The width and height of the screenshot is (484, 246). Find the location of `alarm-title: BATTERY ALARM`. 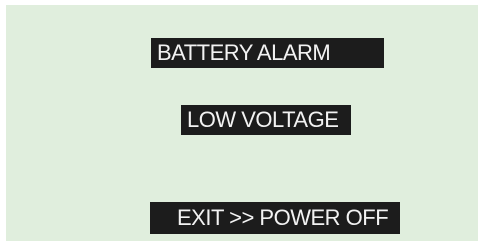

alarm-title: BATTERY ALARM is located at coordinates (267, 53).